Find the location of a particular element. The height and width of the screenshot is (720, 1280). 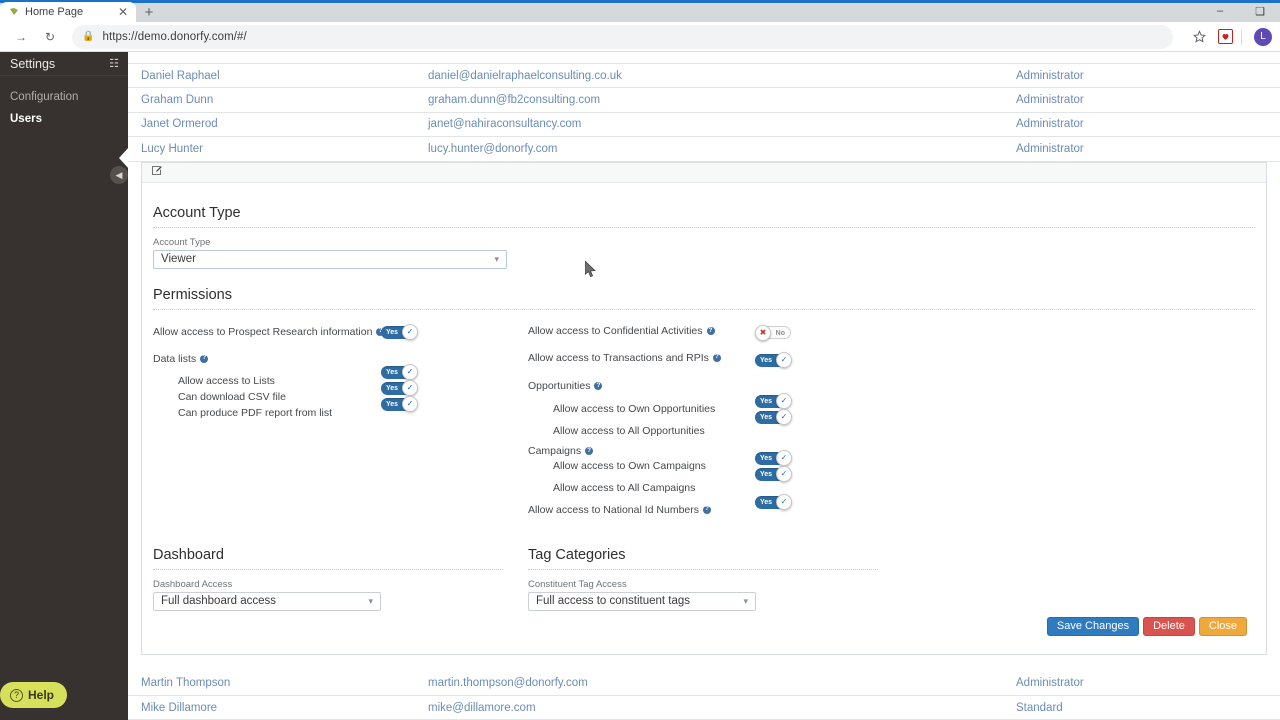

toolbar-divider is located at coordinates (1241, 36).